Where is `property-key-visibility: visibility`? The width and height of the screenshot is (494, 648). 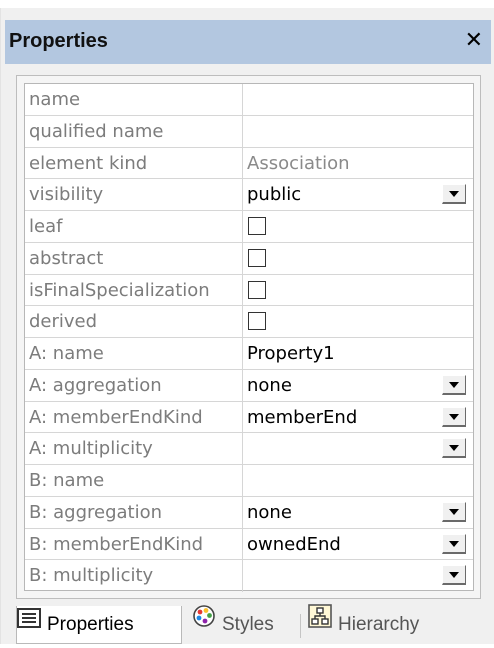
property-key-visibility: visibility is located at coordinates (134, 194).